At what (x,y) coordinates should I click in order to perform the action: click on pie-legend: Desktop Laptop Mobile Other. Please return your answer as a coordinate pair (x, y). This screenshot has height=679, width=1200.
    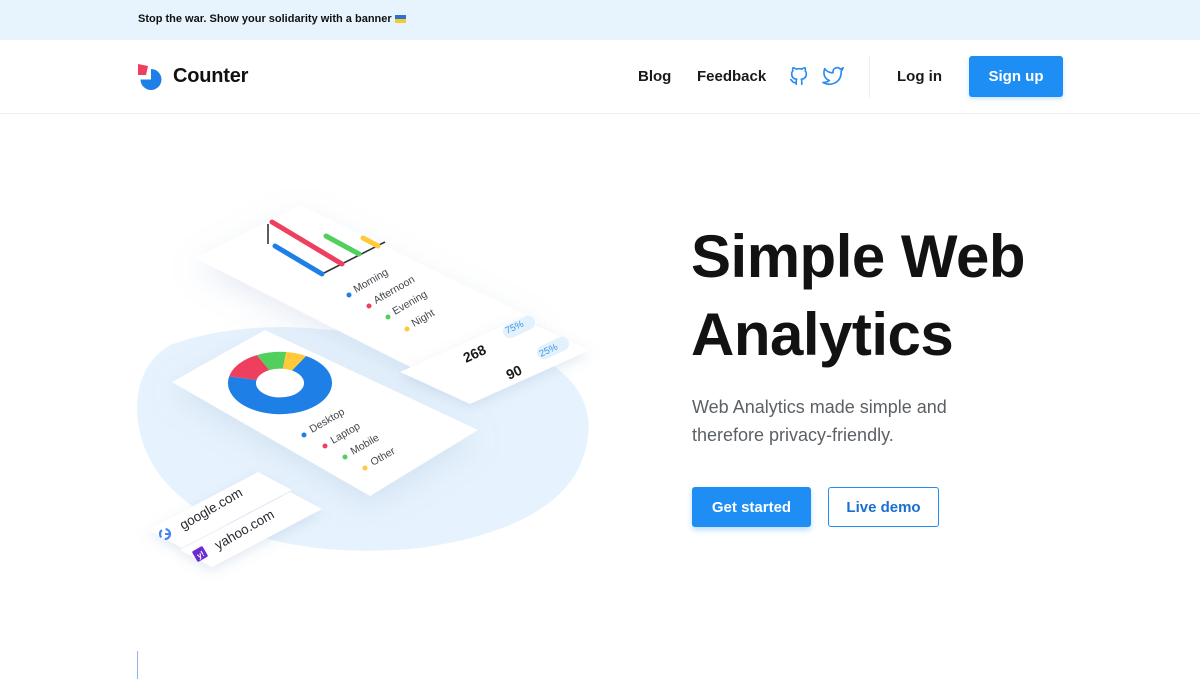
    Looking at the image, I should click on (349, 438).